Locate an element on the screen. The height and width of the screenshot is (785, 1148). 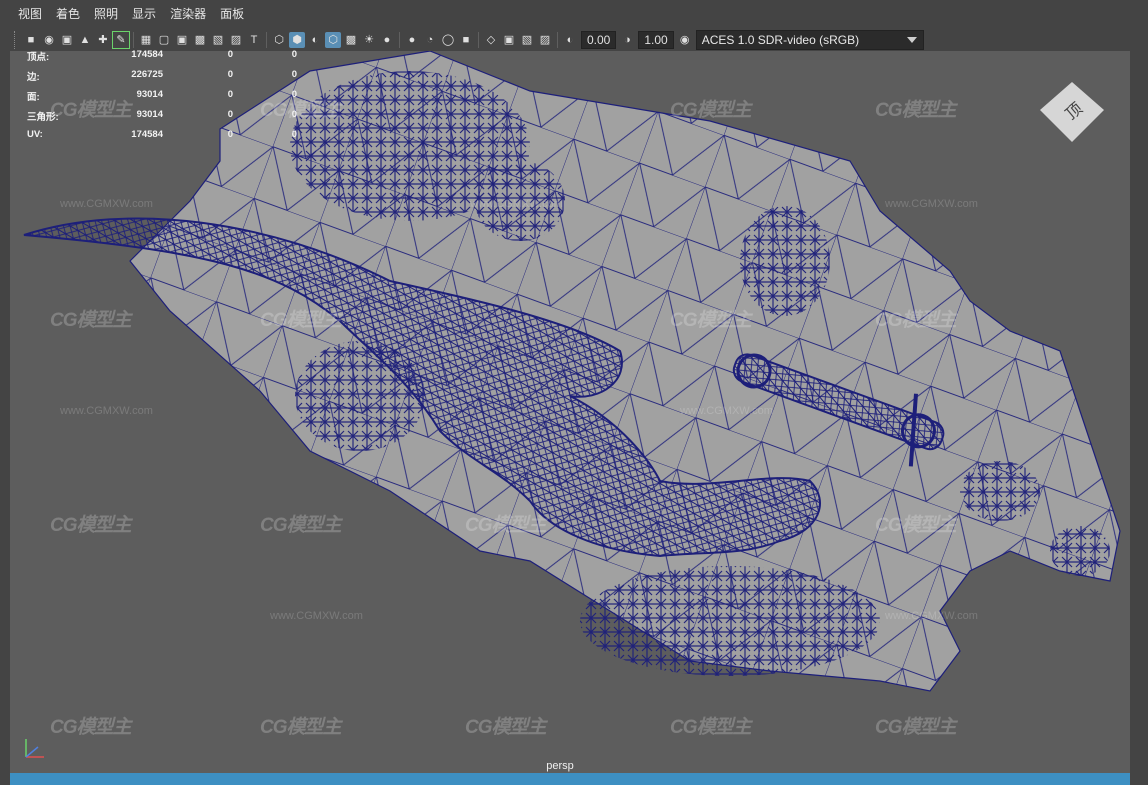
gate-mask-icon: ▩ is located at coordinates (200, 40).